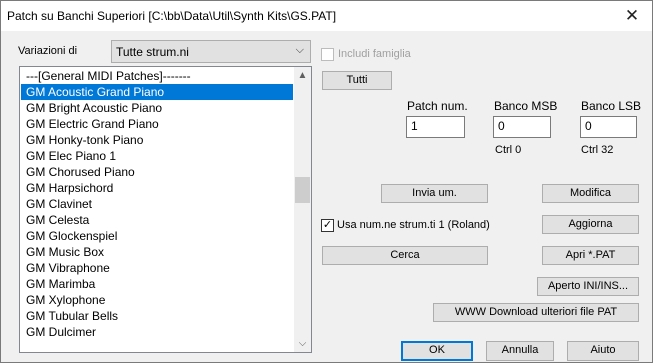  I want to click on list-item: GM Vibraphone, so click(157, 268).